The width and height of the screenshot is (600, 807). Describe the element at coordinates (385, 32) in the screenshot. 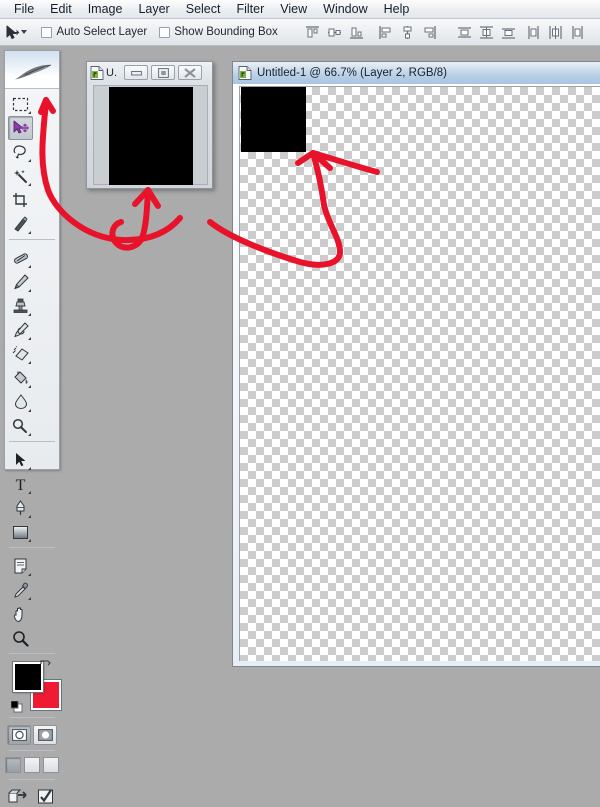

I see `align-left-edges-icon` at that location.